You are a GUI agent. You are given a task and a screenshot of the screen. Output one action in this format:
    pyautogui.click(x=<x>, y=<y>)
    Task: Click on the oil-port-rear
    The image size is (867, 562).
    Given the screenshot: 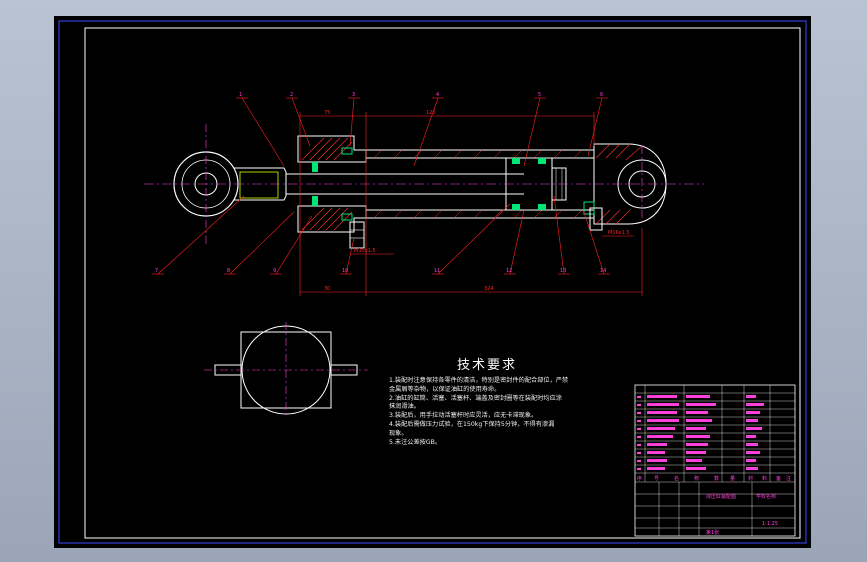 What is the action you would take?
    pyautogui.click(x=596, y=219)
    